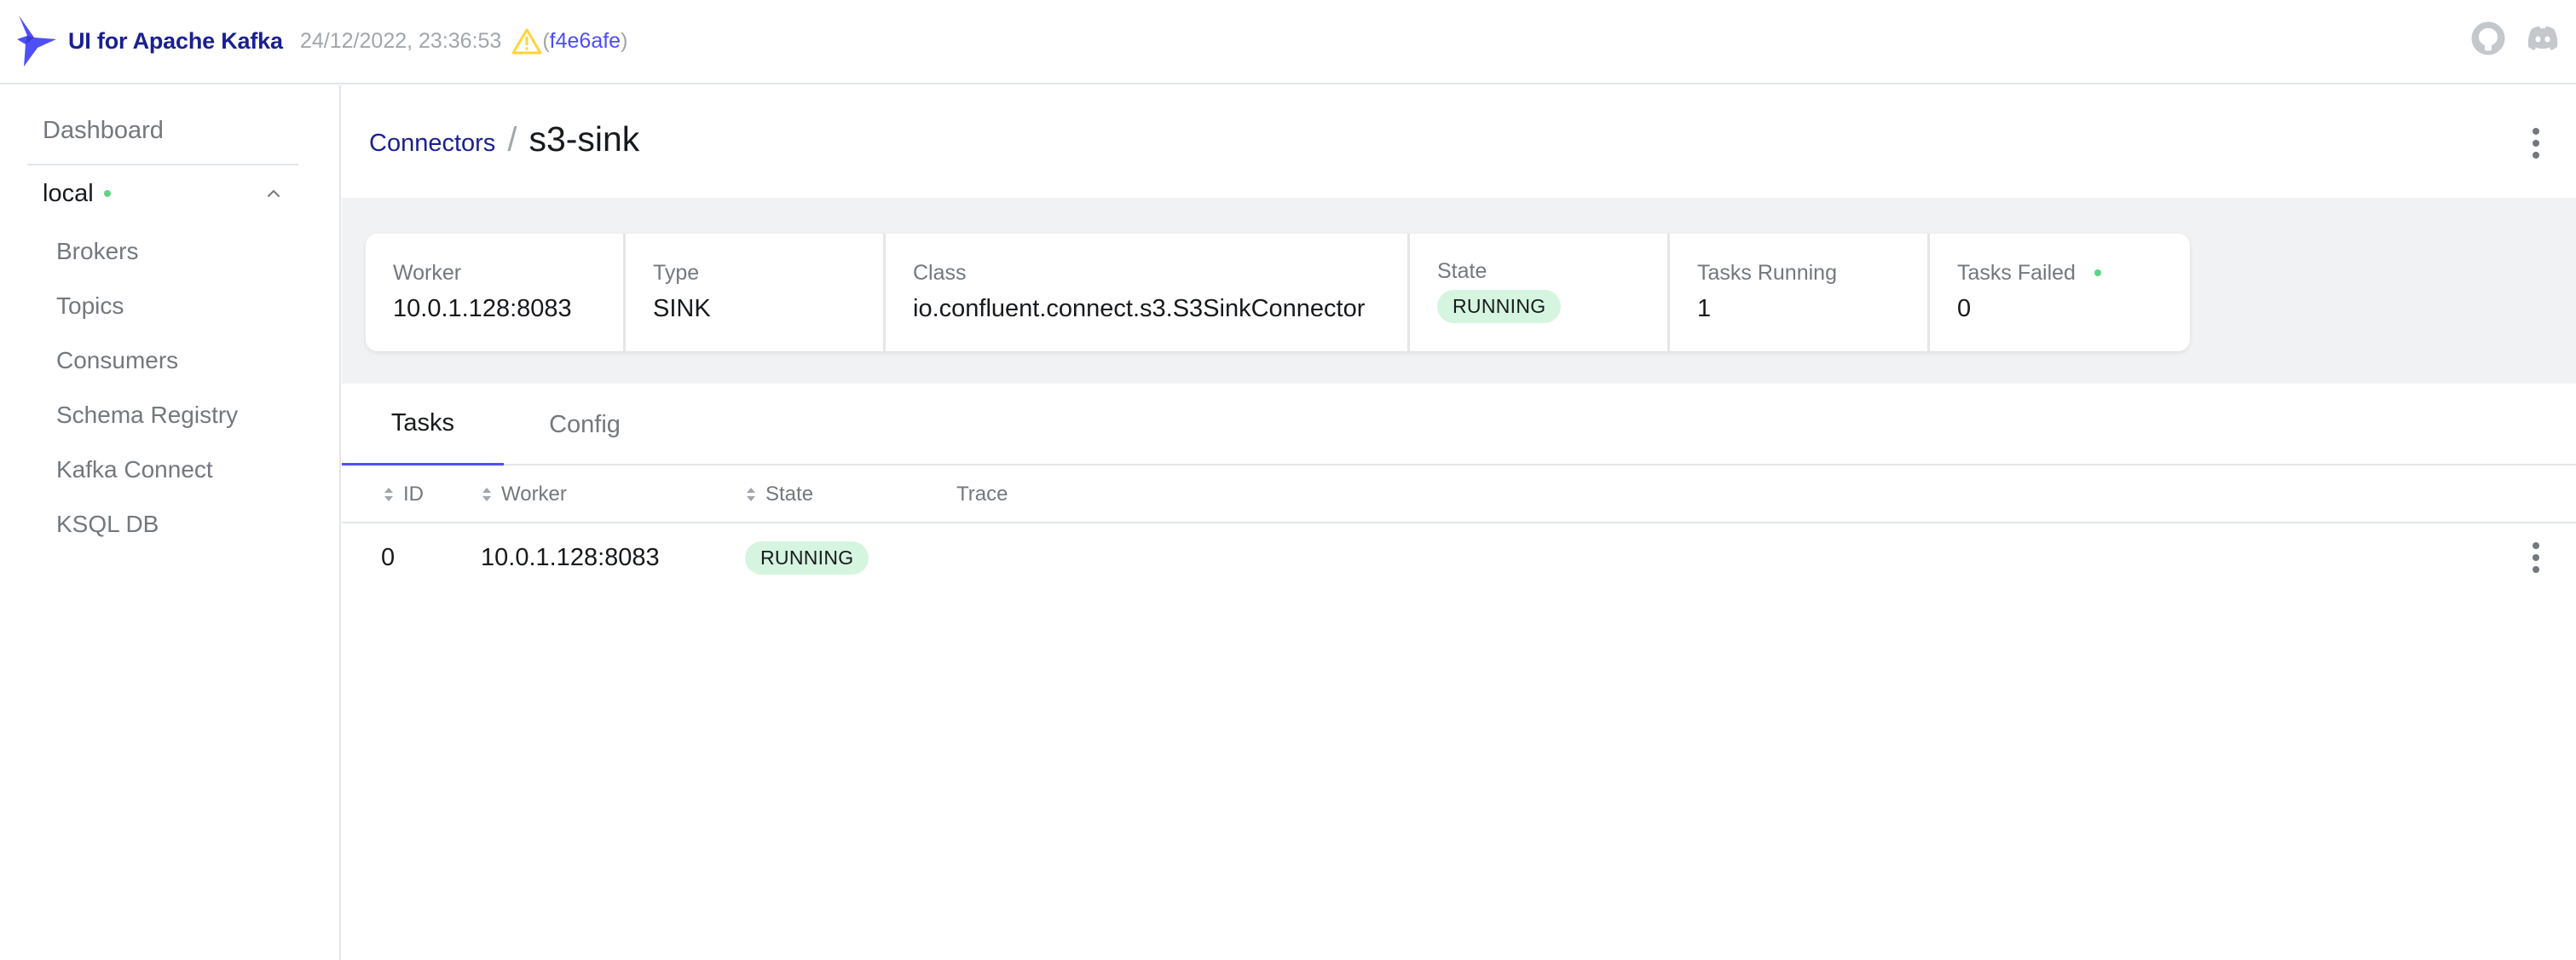 Image resolution: width=2576 pixels, height=960 pixels. I want to click on task-id: 0, so click(388, 557).